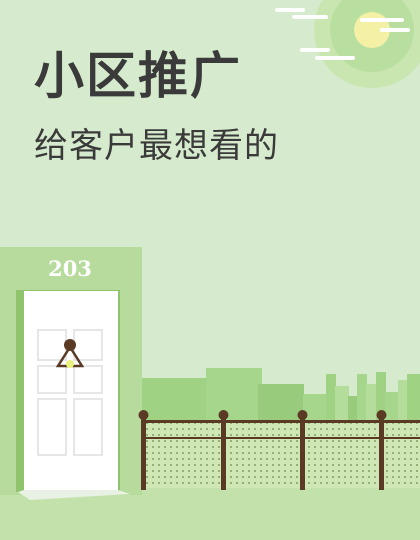 The width and height of the screenshot is (420, 540). What do you see at coordinates (138, 76) in the screenshot?
I see `page-title: 小区推广` at bounding box center [138, 76].